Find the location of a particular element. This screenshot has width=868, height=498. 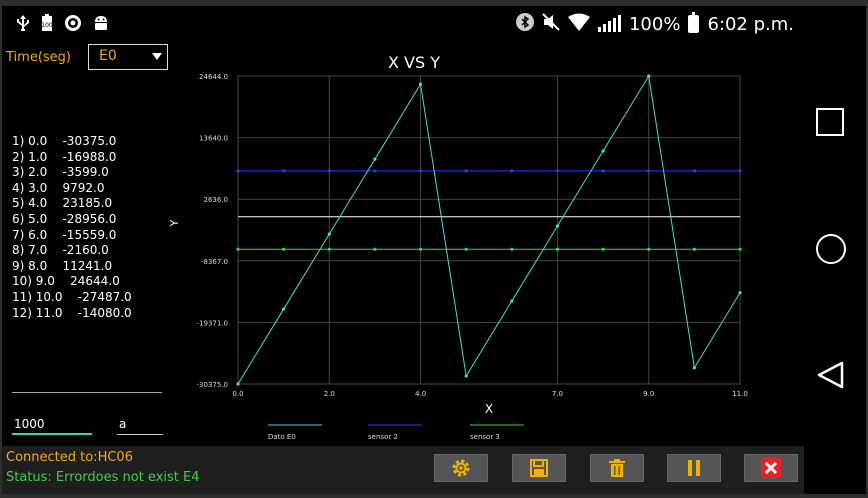

sensor-dropdown: E0 is located at coordinates (128, 57).